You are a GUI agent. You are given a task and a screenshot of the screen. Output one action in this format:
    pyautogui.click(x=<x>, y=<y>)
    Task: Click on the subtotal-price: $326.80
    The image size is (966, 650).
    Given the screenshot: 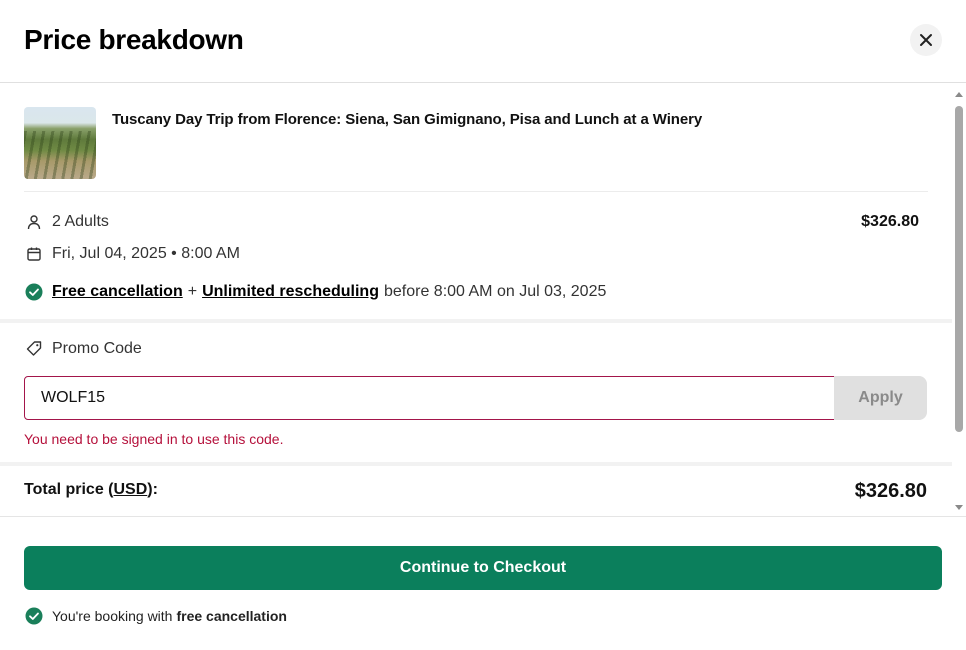 What is the action you would take?
    pyautogui.click(x=890, y=221)
    